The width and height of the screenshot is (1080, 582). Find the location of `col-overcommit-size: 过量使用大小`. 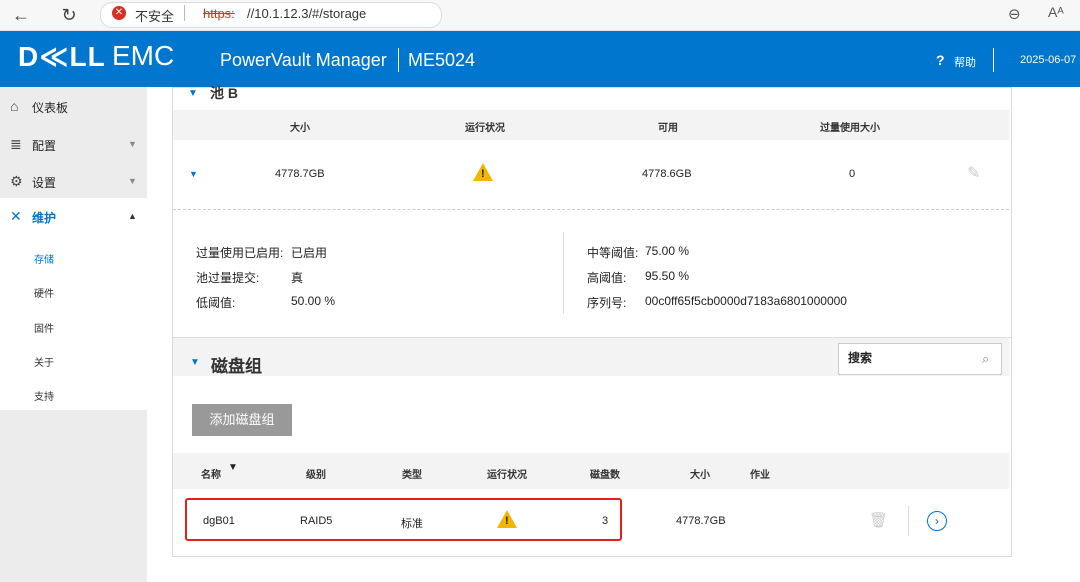

col-overcommit-size: 过量使用大小 is located at coordinates (850, 128).